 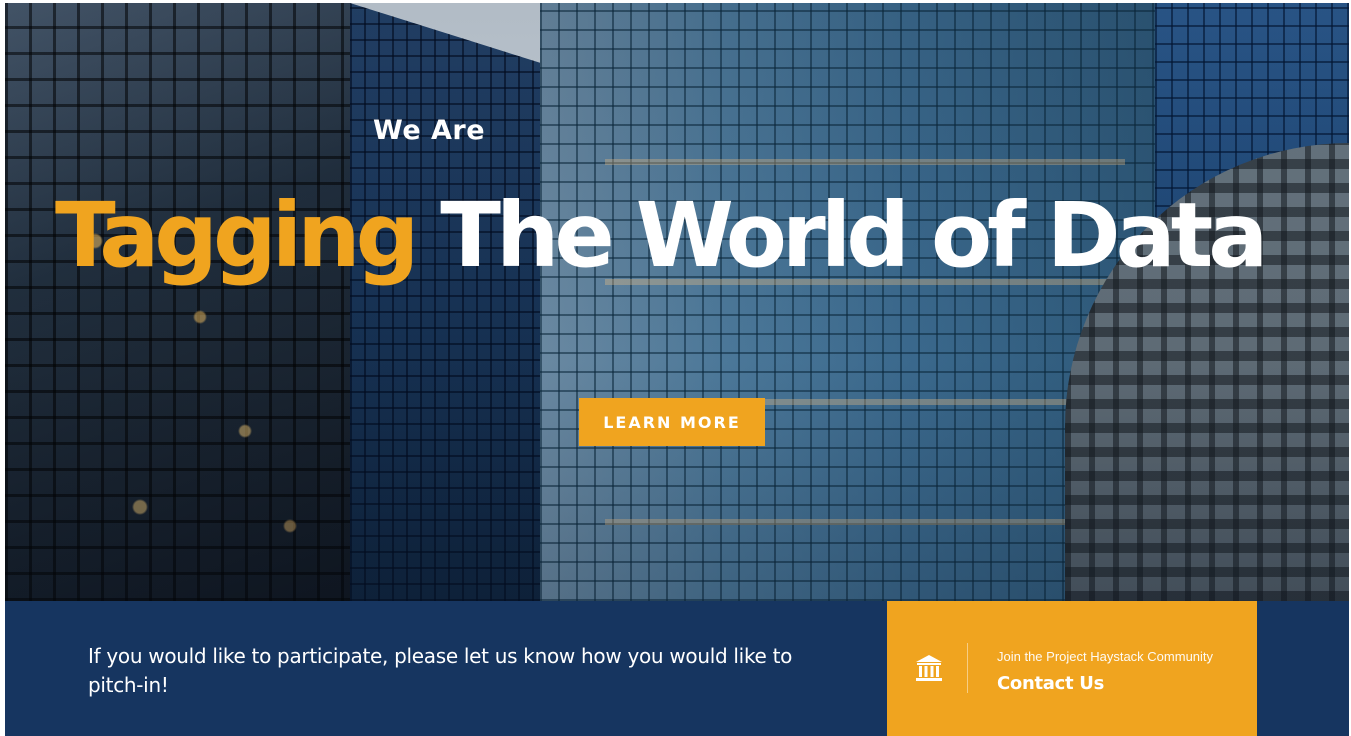 I want to click on headline-accent-word: Tagging, so click(x=237, y=235).